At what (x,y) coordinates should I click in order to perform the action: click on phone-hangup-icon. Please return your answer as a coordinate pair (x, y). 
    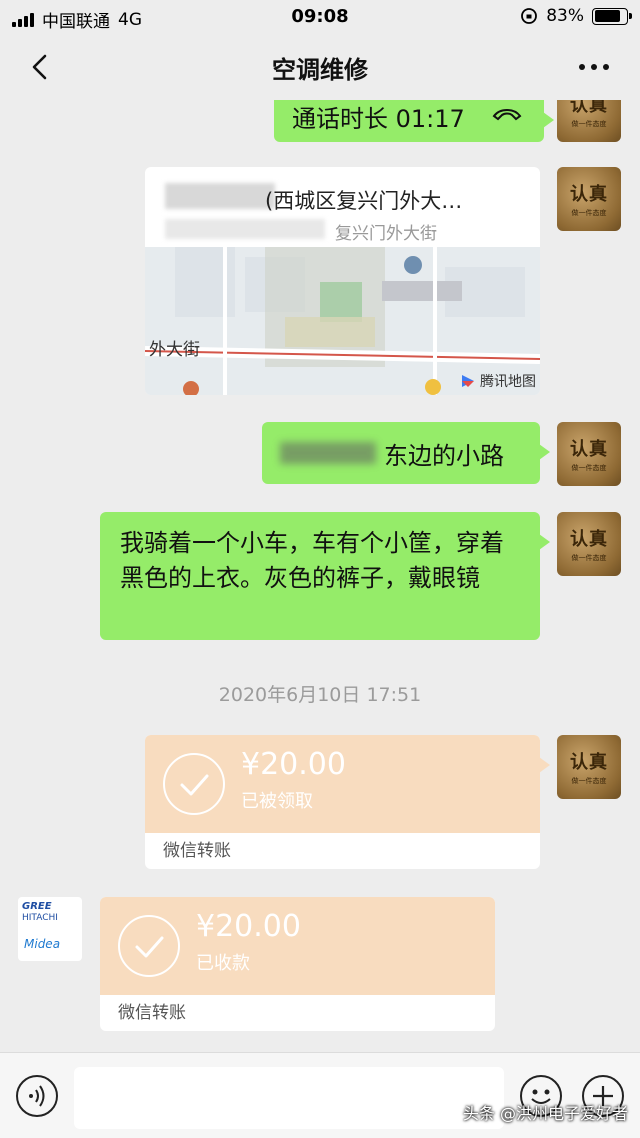
    Looking at the image, I should click on (507, 115).